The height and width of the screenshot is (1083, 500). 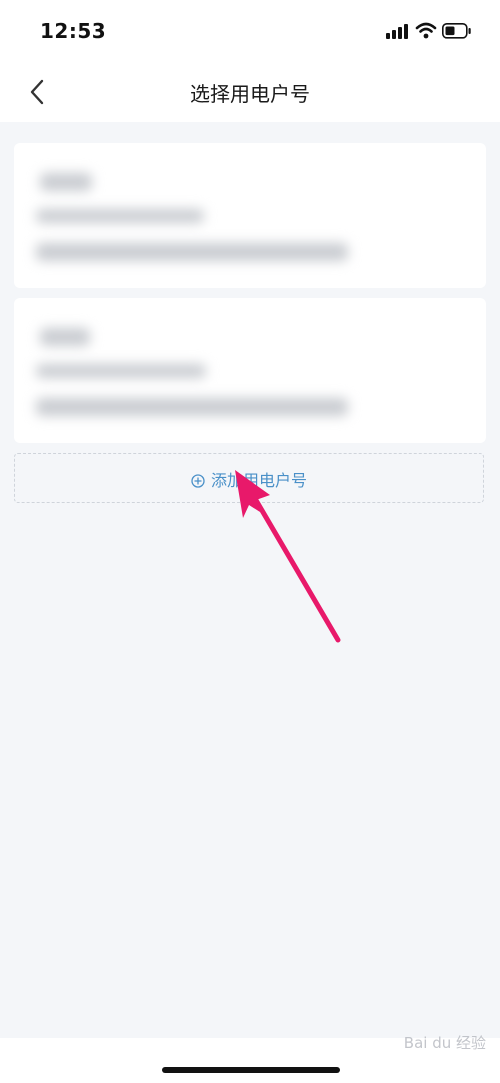 I want to click on watermark: Bai du 经验, so click(x=444, y=1043).